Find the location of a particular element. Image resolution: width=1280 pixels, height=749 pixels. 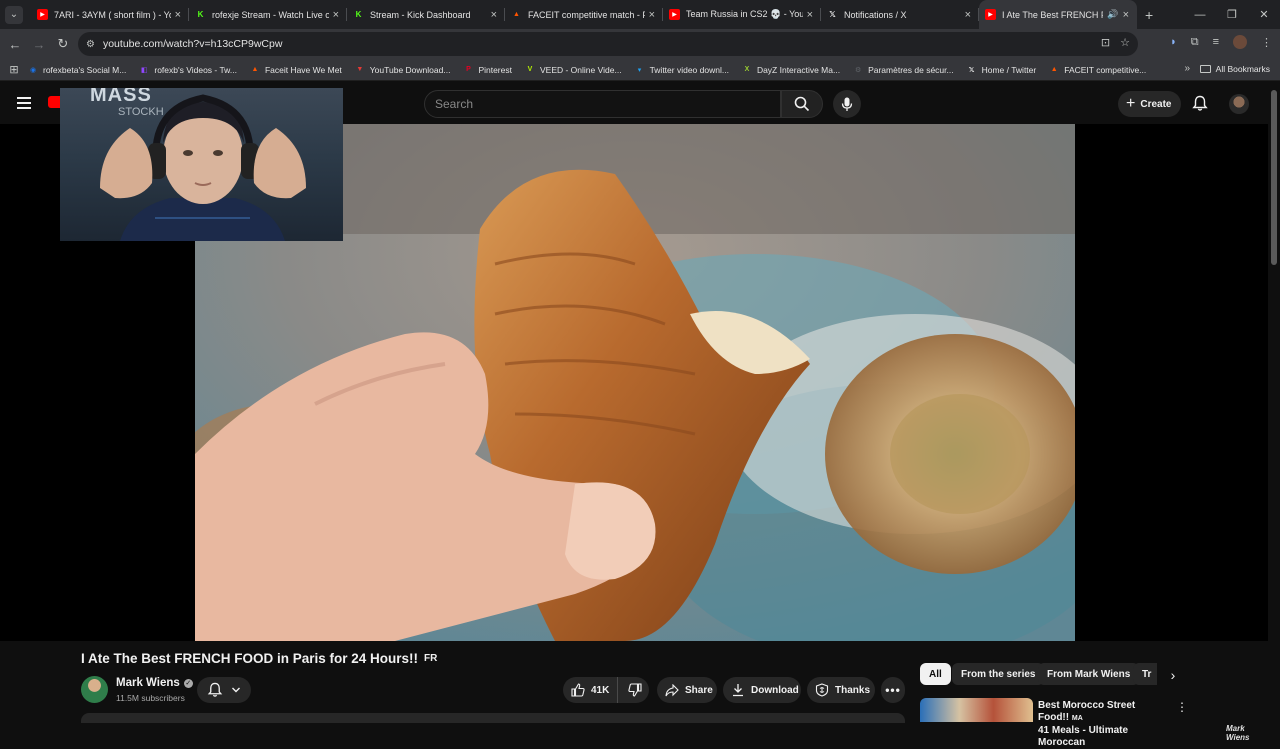

reload-icon: ↻ is located at coordinates (63, 44).